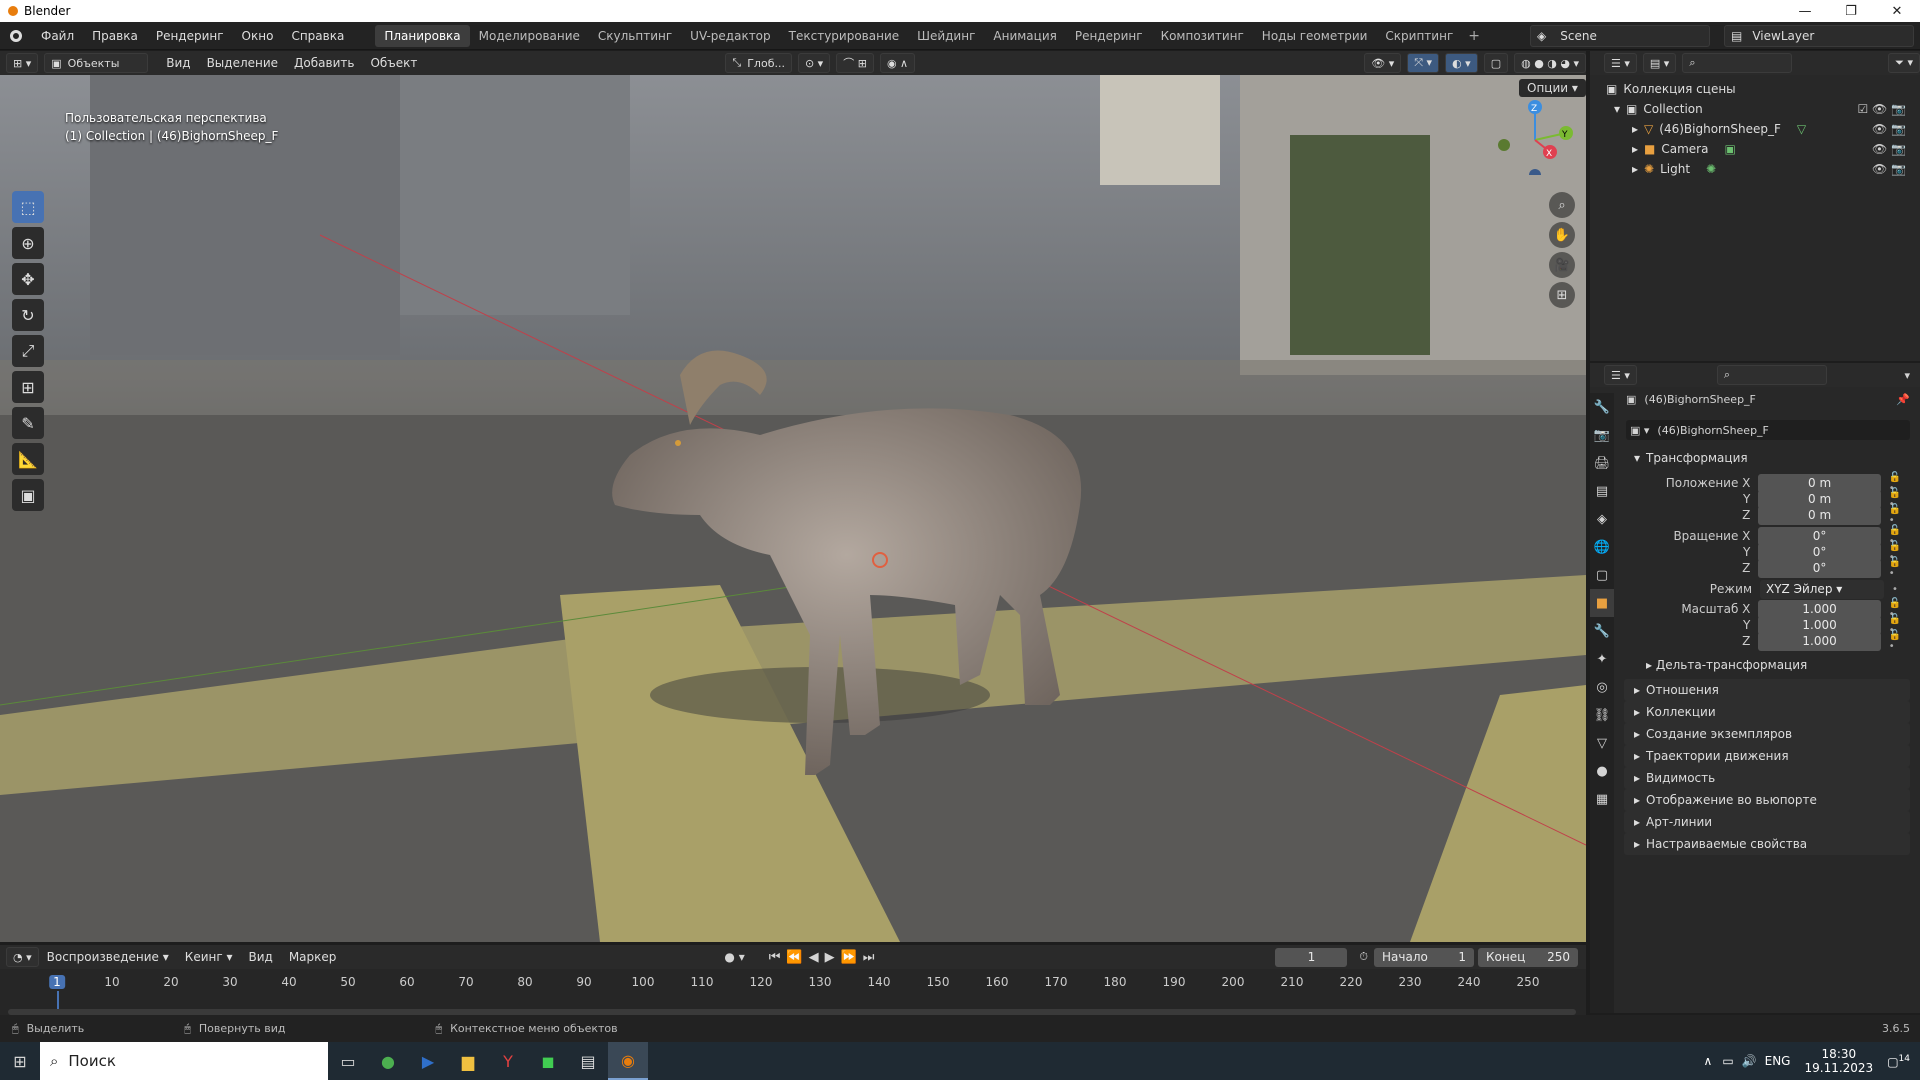 The image size is (1920, 1080). I want to click on viewport-menu-select: Выделение, so click(242, 63).